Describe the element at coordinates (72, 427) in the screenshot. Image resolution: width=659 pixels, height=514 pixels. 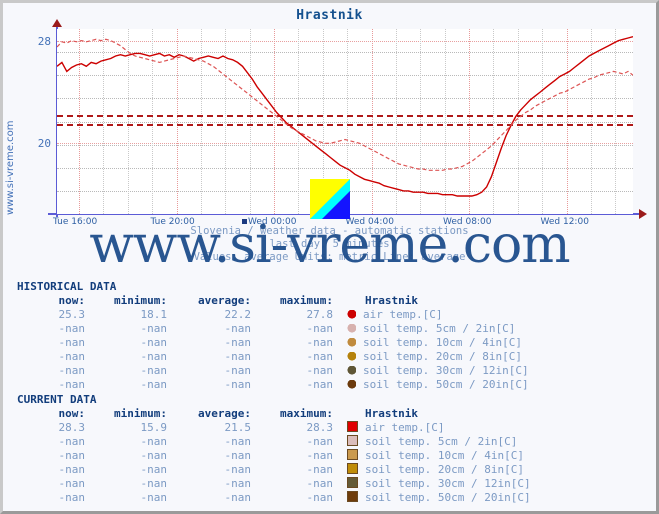
I see `cell-now: 28.3` at that location.